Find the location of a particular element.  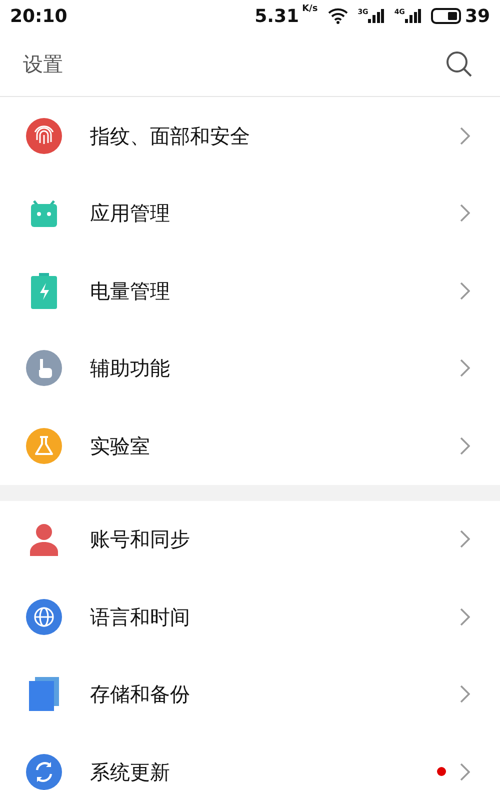

settings-item: 电量管理 is located at coordinates (250, 291).